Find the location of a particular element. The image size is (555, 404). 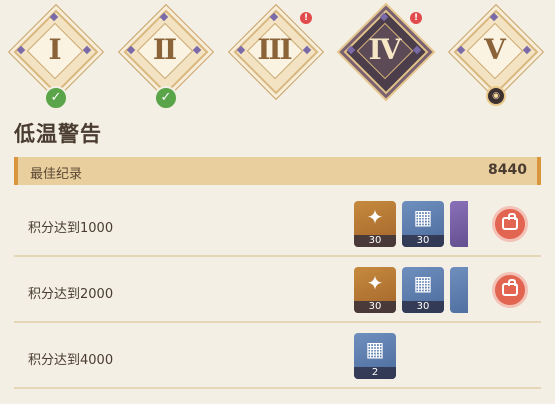

stage-1-numeral: I is located at coordinates (54, 49).